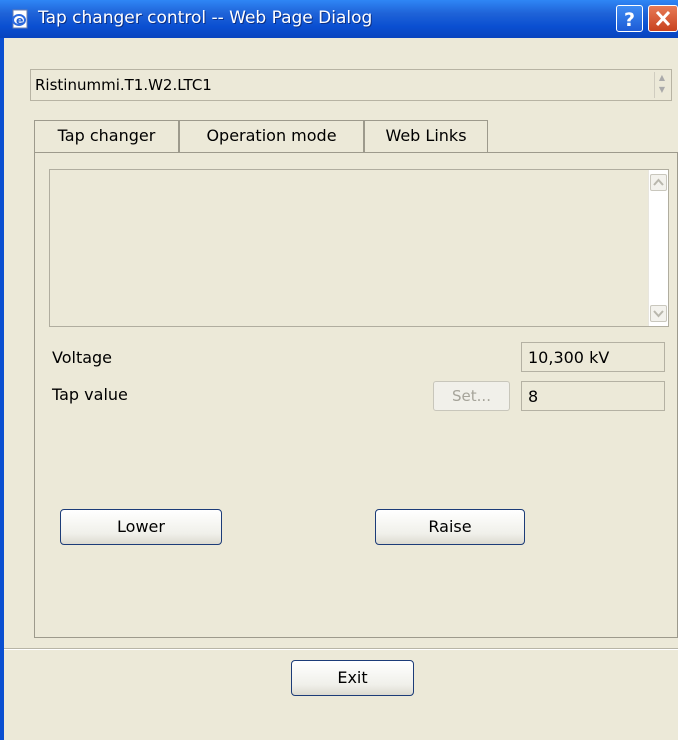 The image size is (678, 740). I want to click on scroll-down-button, so click(658, 313).